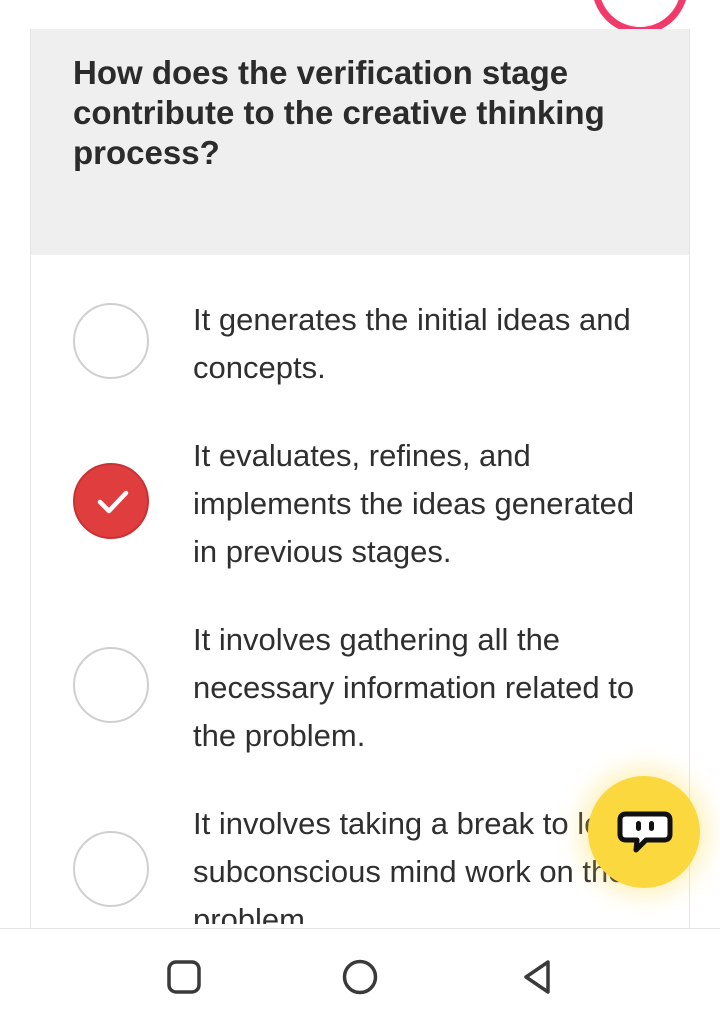 The height and width of the screenshot is (1025, 720). I want to click on circle-icon, so click(360, 977).